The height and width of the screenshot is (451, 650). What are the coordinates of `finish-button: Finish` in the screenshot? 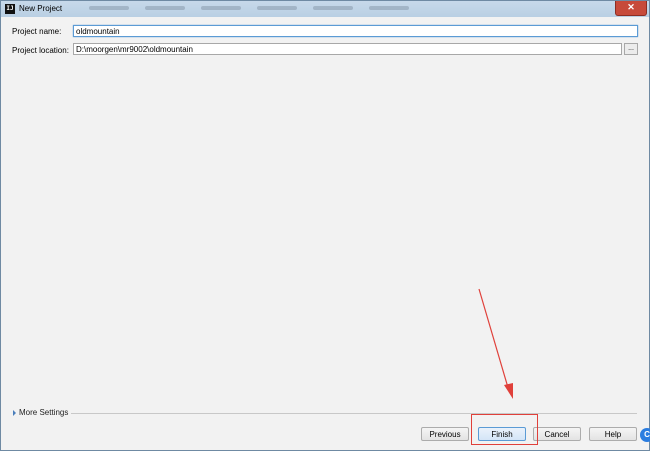 It's located at (502, 434).